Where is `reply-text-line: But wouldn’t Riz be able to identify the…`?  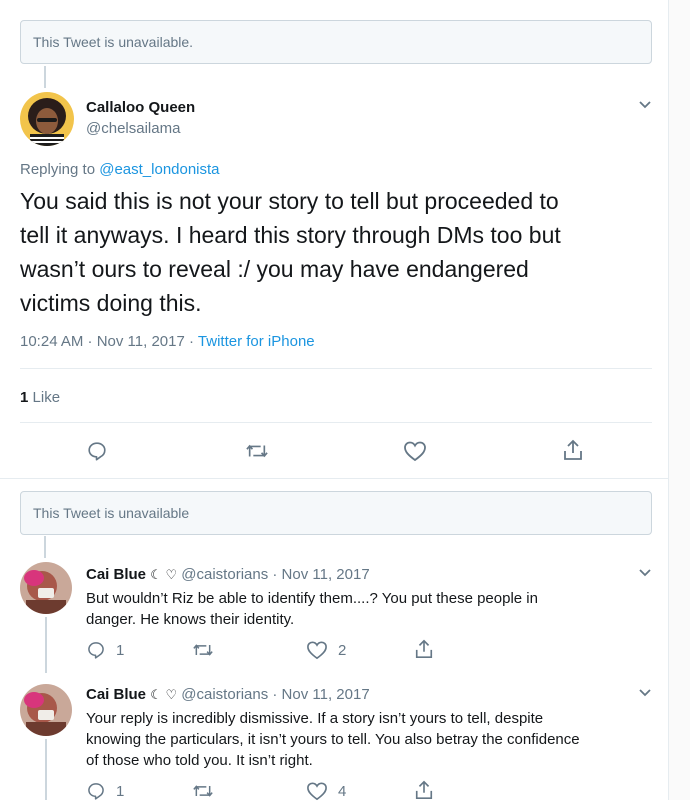
reply-text-line: But wouldn’t Riz be able to identify the… is located at coordinates (312, 598).